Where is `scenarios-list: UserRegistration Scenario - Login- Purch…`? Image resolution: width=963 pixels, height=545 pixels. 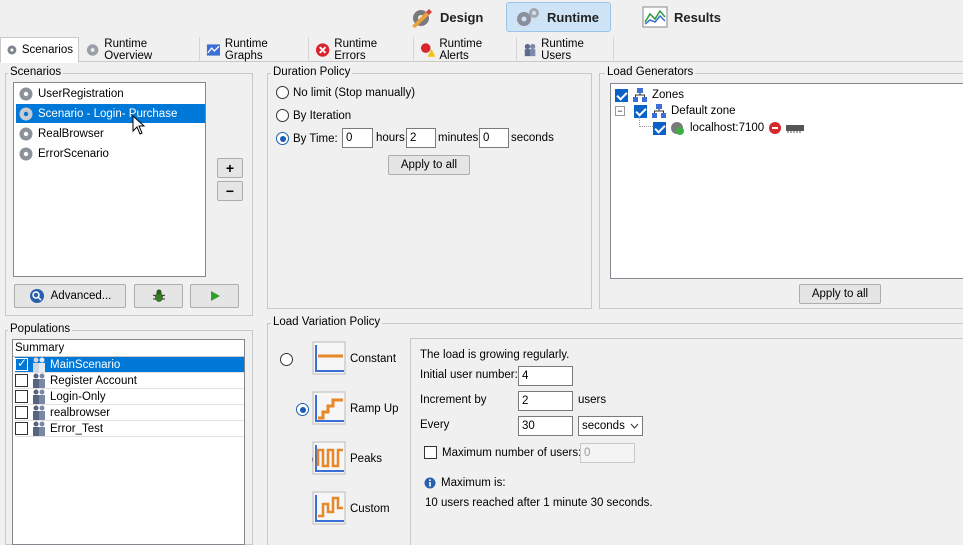 scenarios-list: UserRegistration Scenario - Login- Purch… is located at coordinates (109, 179).